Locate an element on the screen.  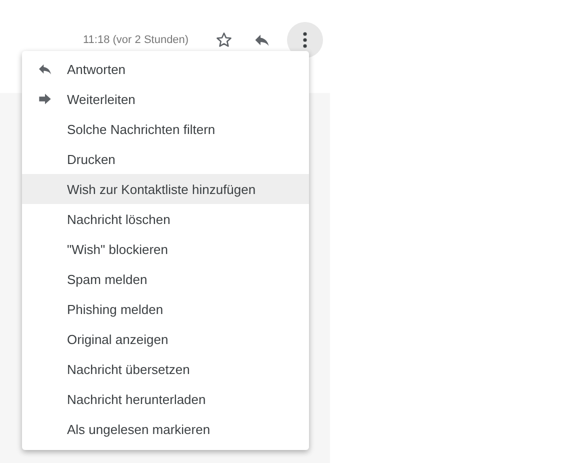
menu-item: Drucken is located at coordinates (165, 159).